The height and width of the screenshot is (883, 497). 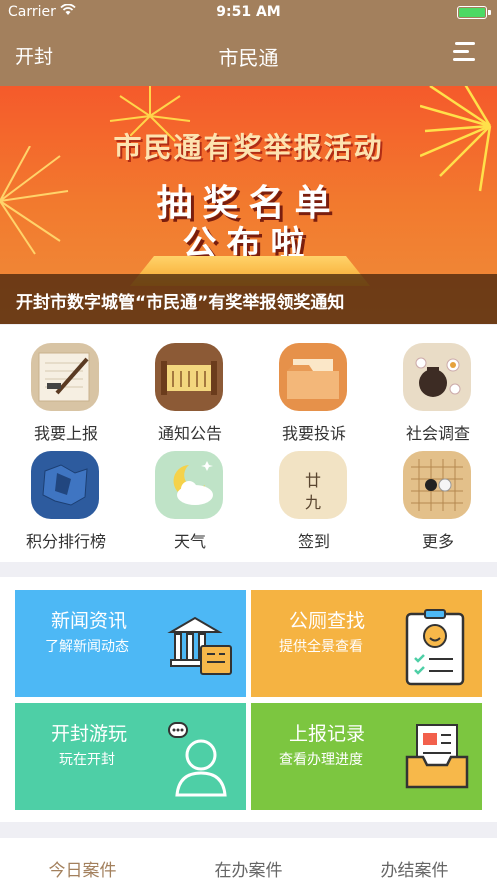 I want to click on tab-closed-cases: 办结案件, so click(x=414, y=868).